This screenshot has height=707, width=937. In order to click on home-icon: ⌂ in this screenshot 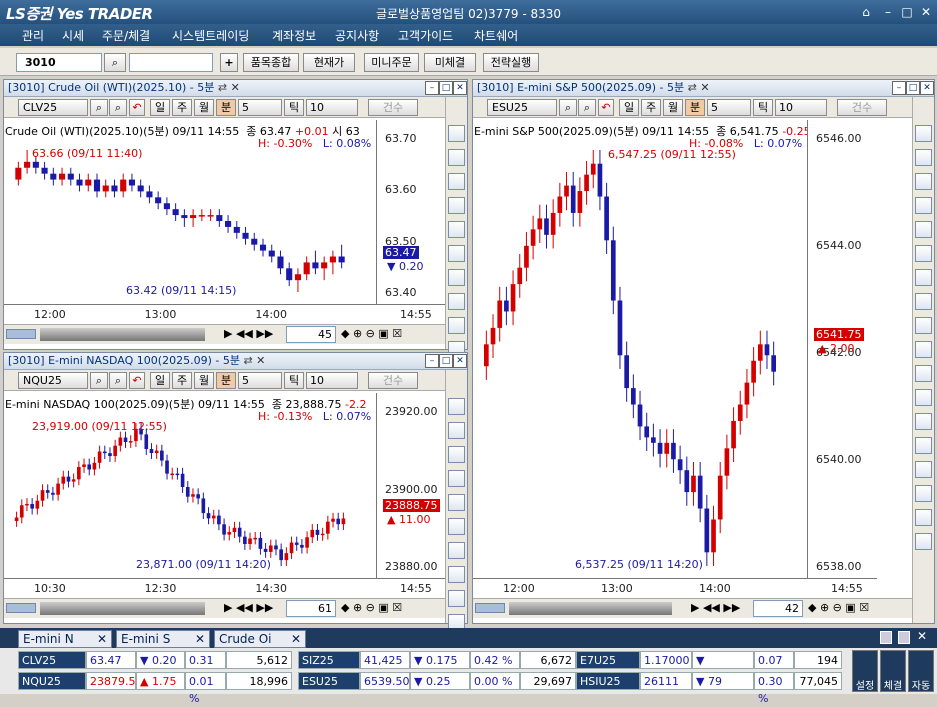, I will do `click(866, 12)`.